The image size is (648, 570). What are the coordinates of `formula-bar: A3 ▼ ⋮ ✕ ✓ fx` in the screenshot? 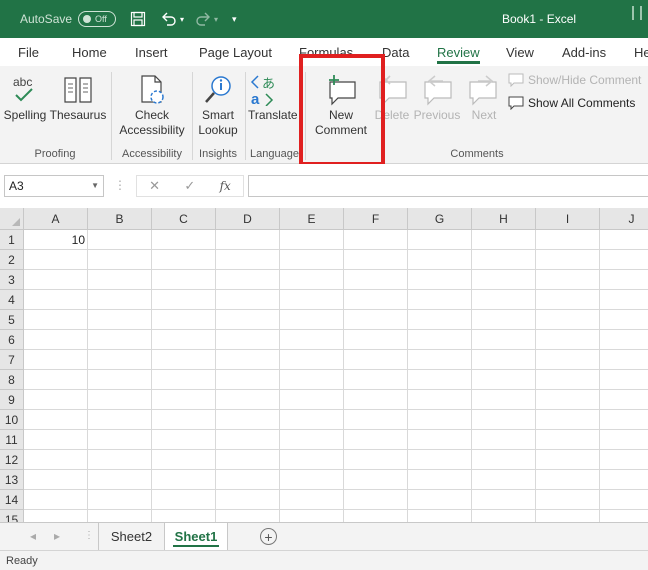 It's located at (324, 186).